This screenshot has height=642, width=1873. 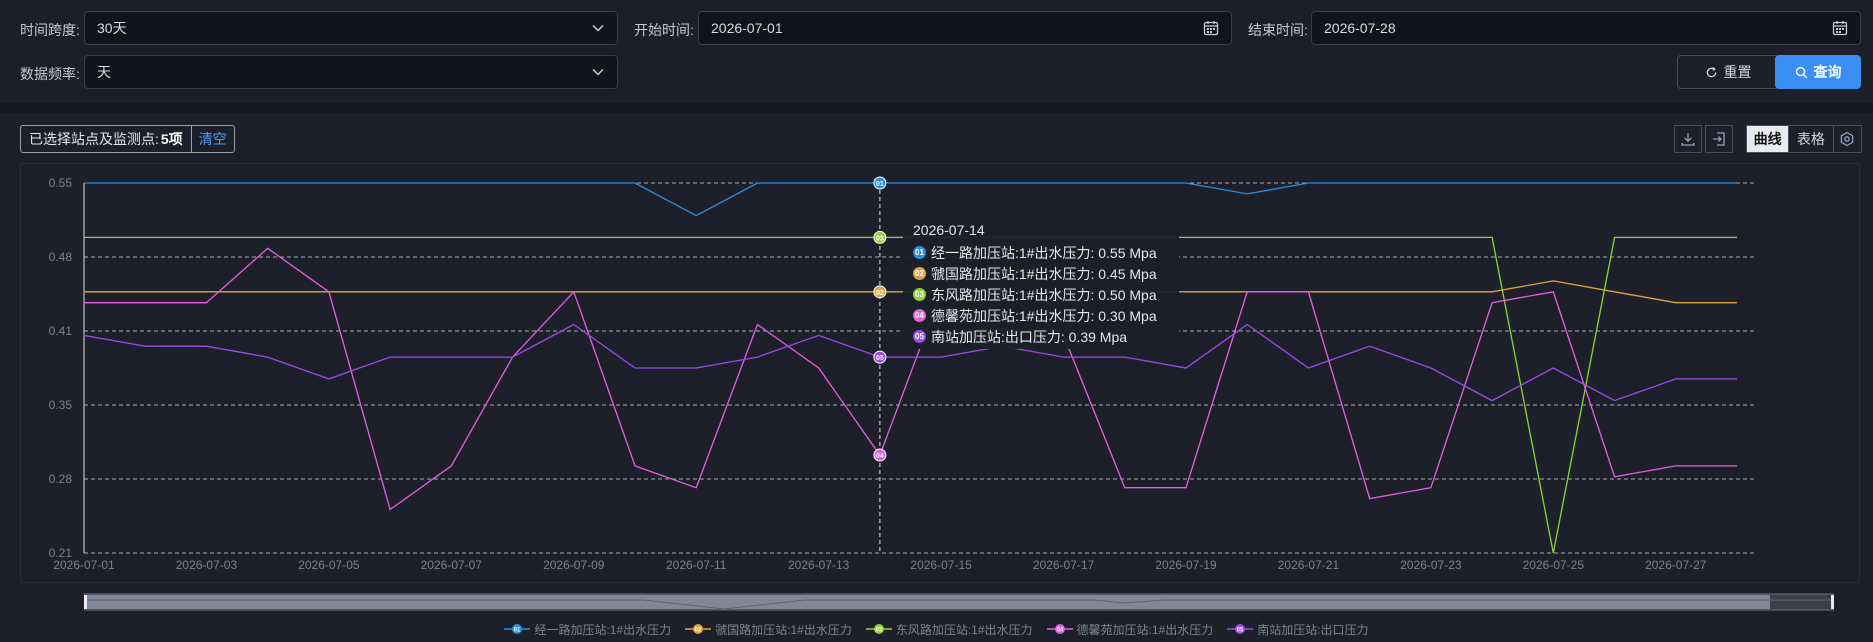 I want to click on legend-marker-icon: 05, so click(x=1240, y=629).